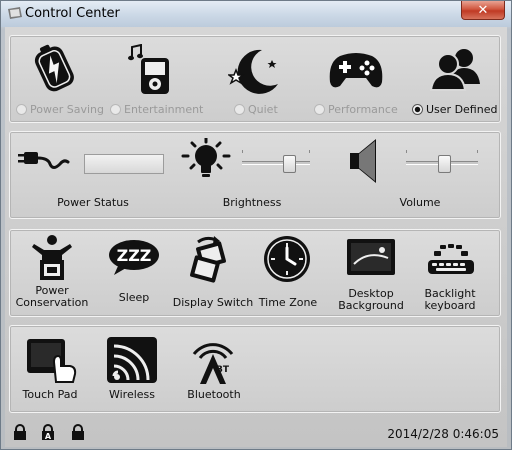 This screenshot has height=450, width=512. What do you see at coordinates (483, 10) in the screenshot?
I see `close-button: ✕` at bounding box center [483, 10].